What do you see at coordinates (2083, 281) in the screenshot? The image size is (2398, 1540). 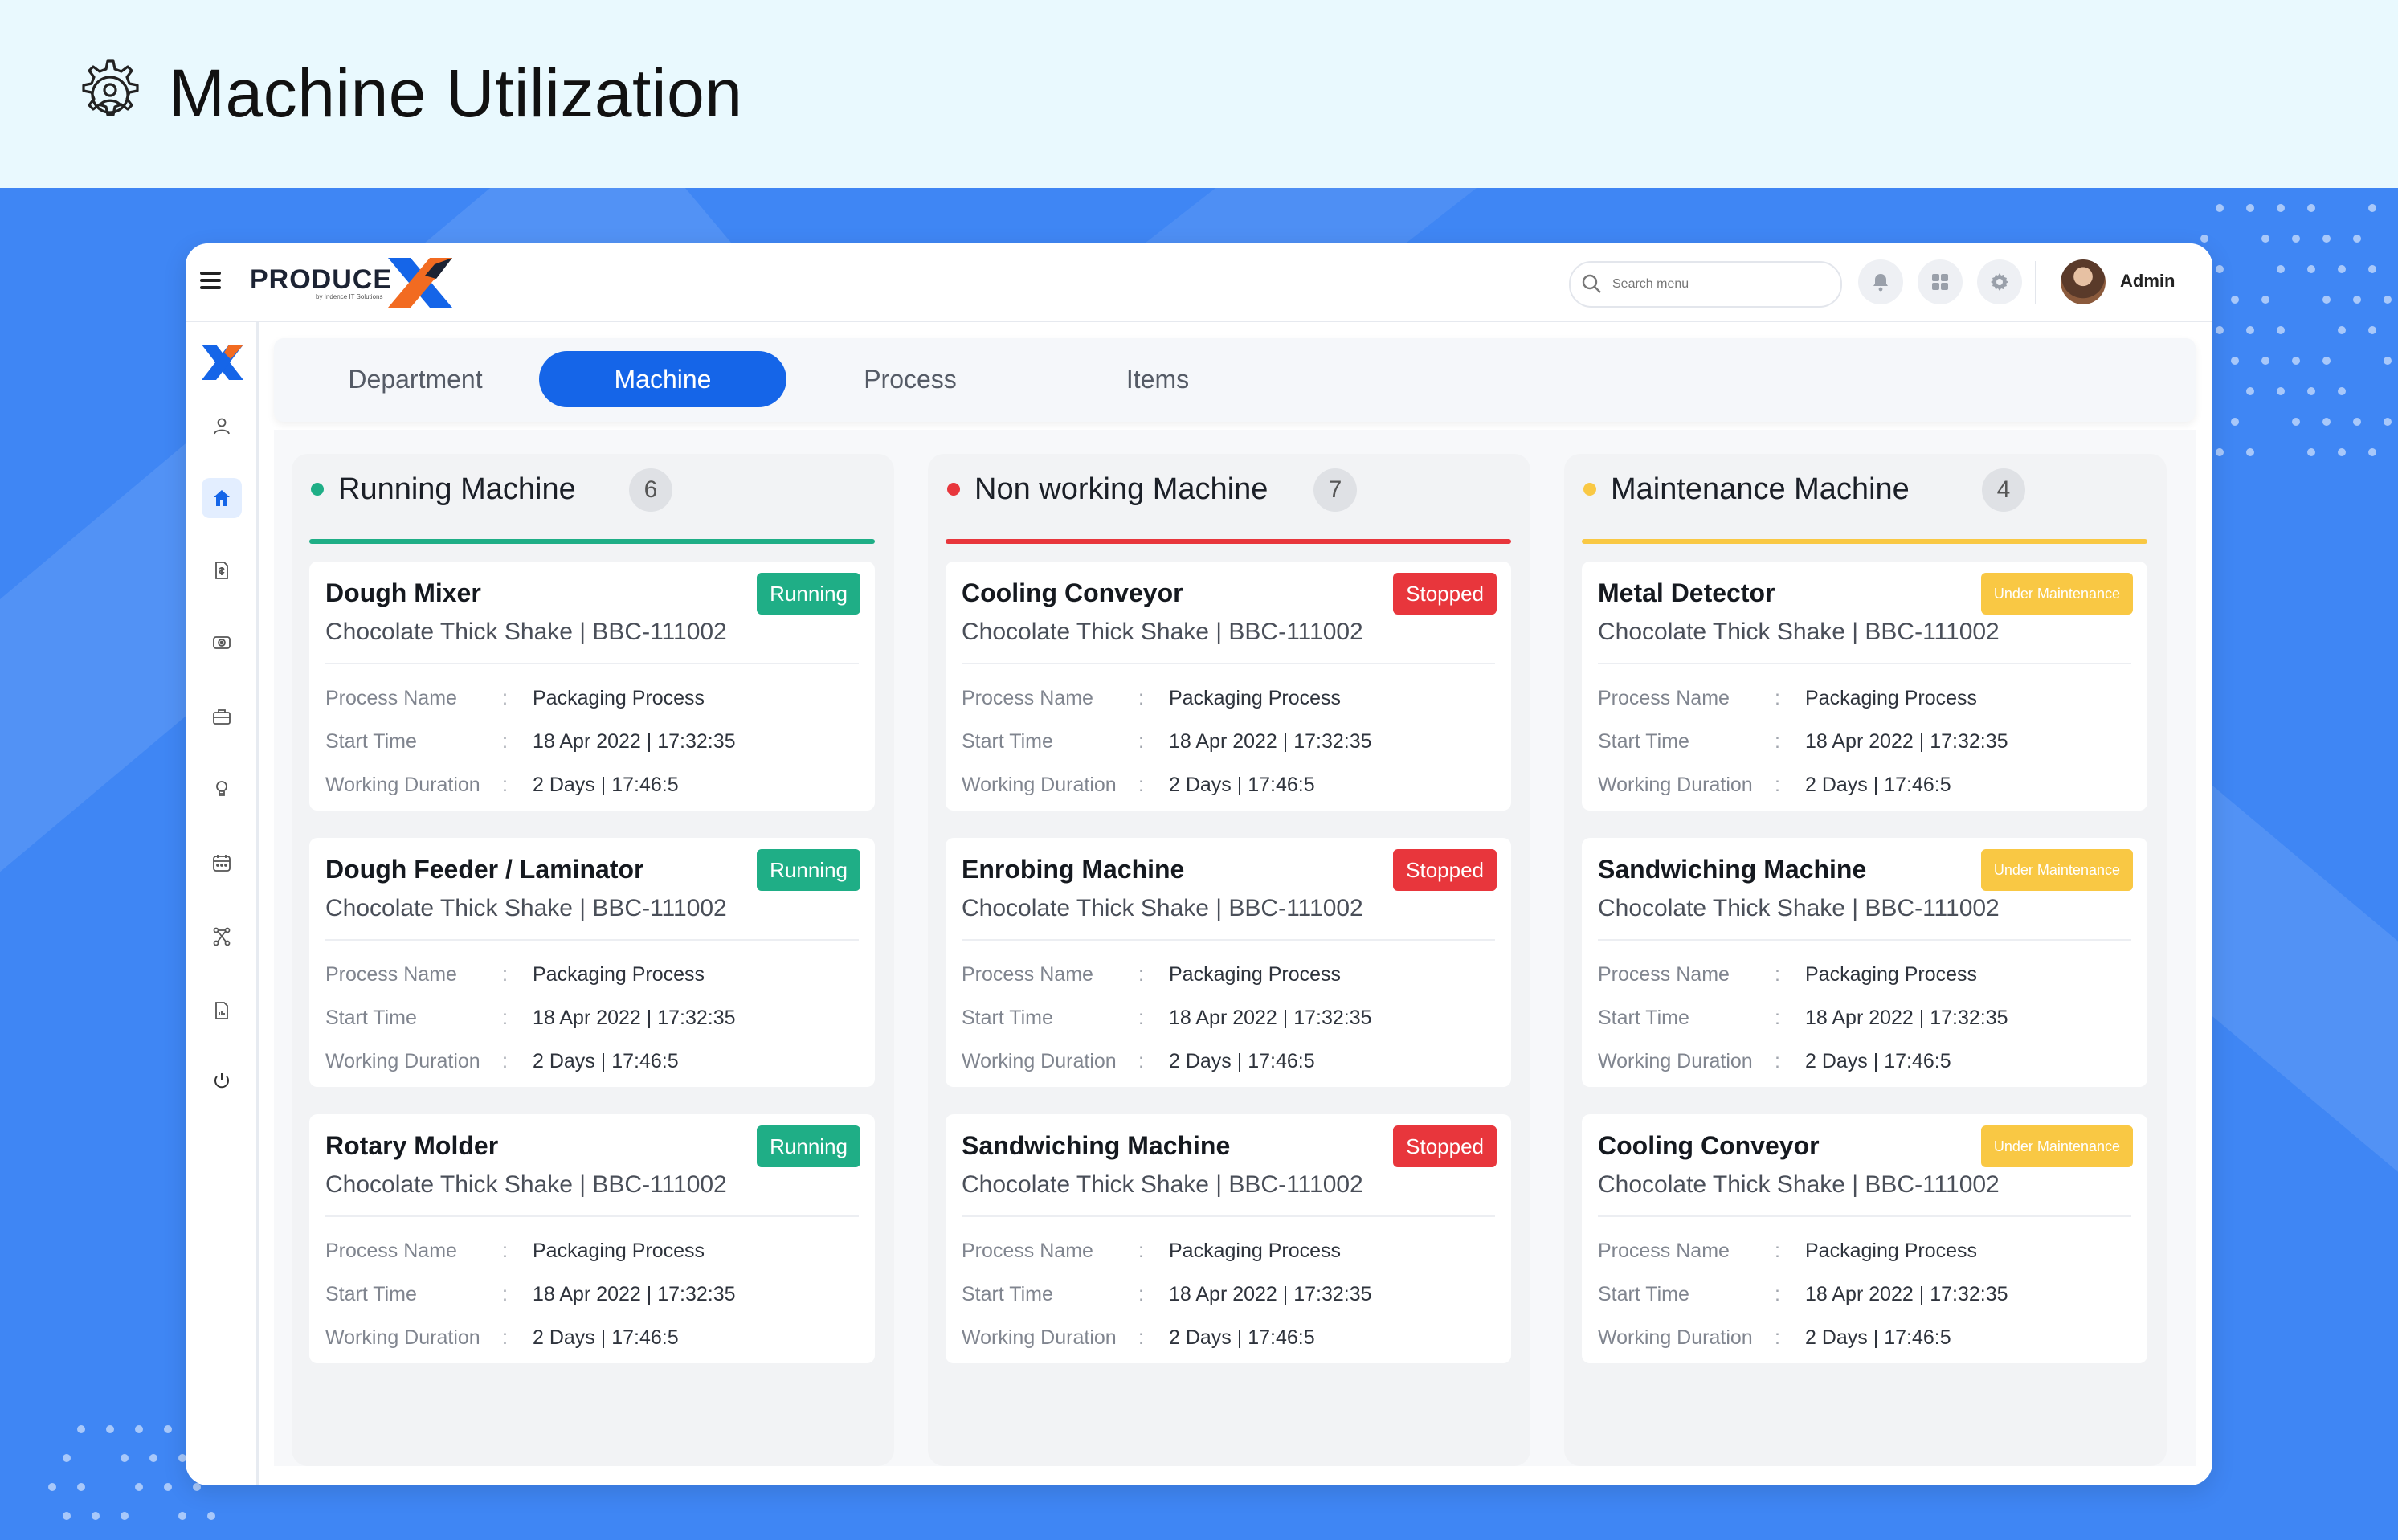 I see `avatar` at bounding box center [2083, 281].